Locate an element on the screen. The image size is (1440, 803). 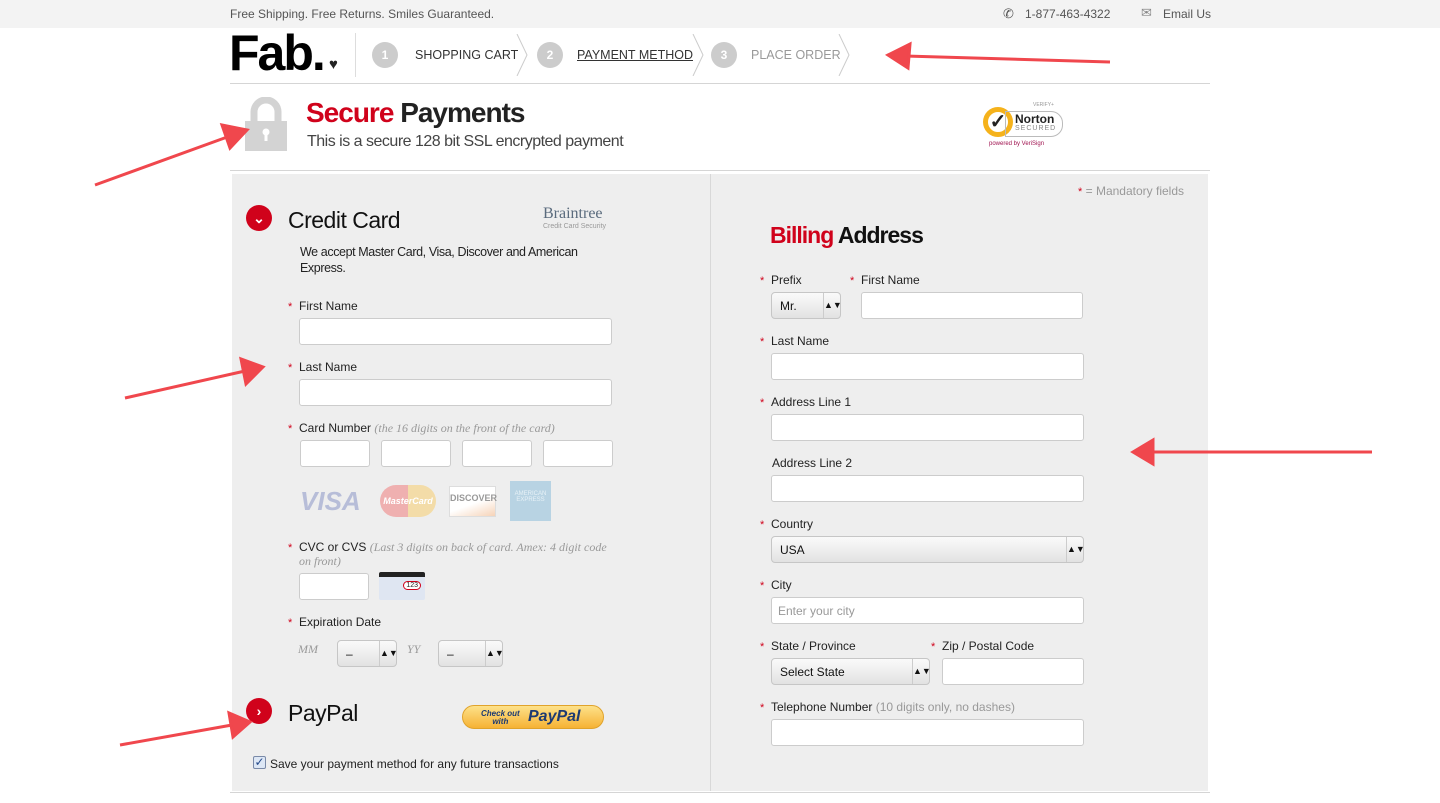
phone-hint: (10 digits only, no dashes) is located at coordinates (945, 707).